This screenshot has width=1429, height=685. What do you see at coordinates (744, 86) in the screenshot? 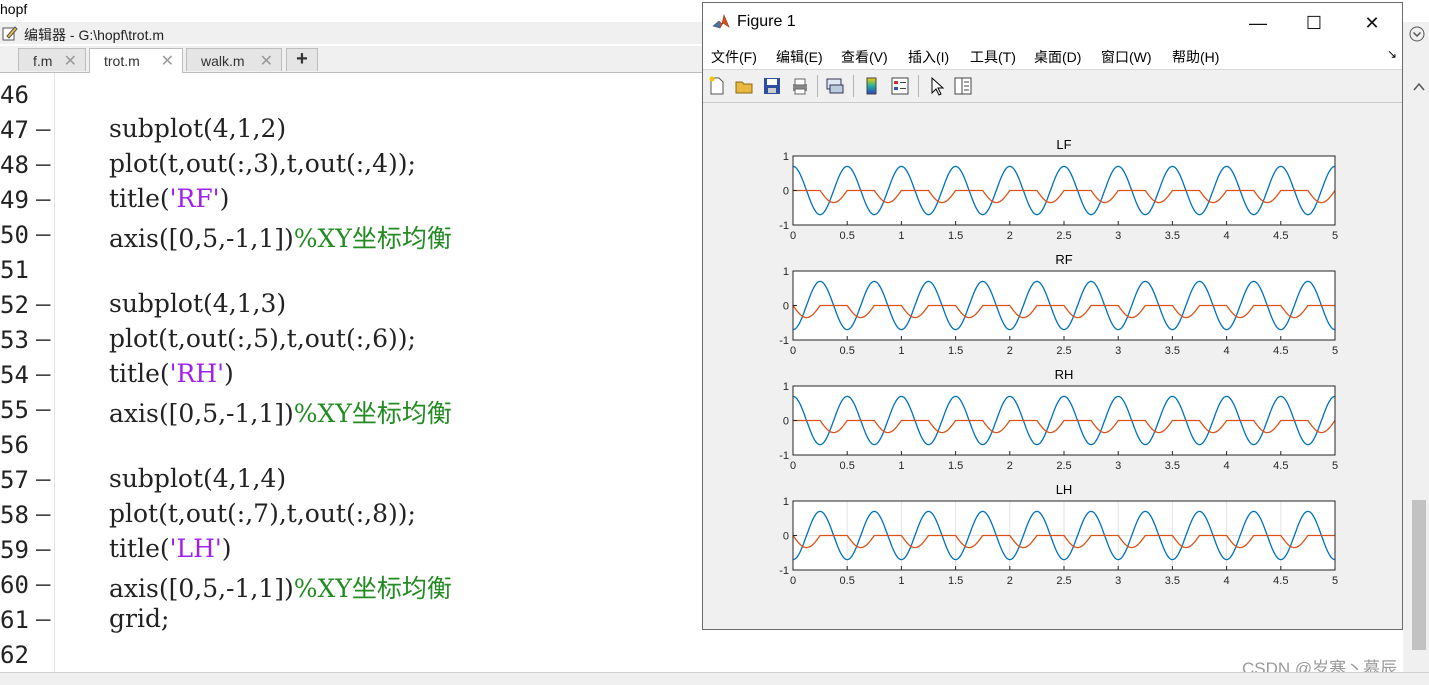
I see `open-file-icon` at bounding box center [744, 86].